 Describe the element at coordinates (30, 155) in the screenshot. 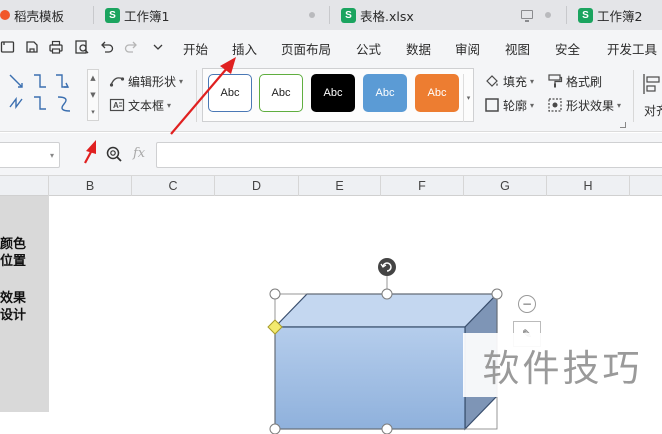

I see `name-box: ▾` at that location.